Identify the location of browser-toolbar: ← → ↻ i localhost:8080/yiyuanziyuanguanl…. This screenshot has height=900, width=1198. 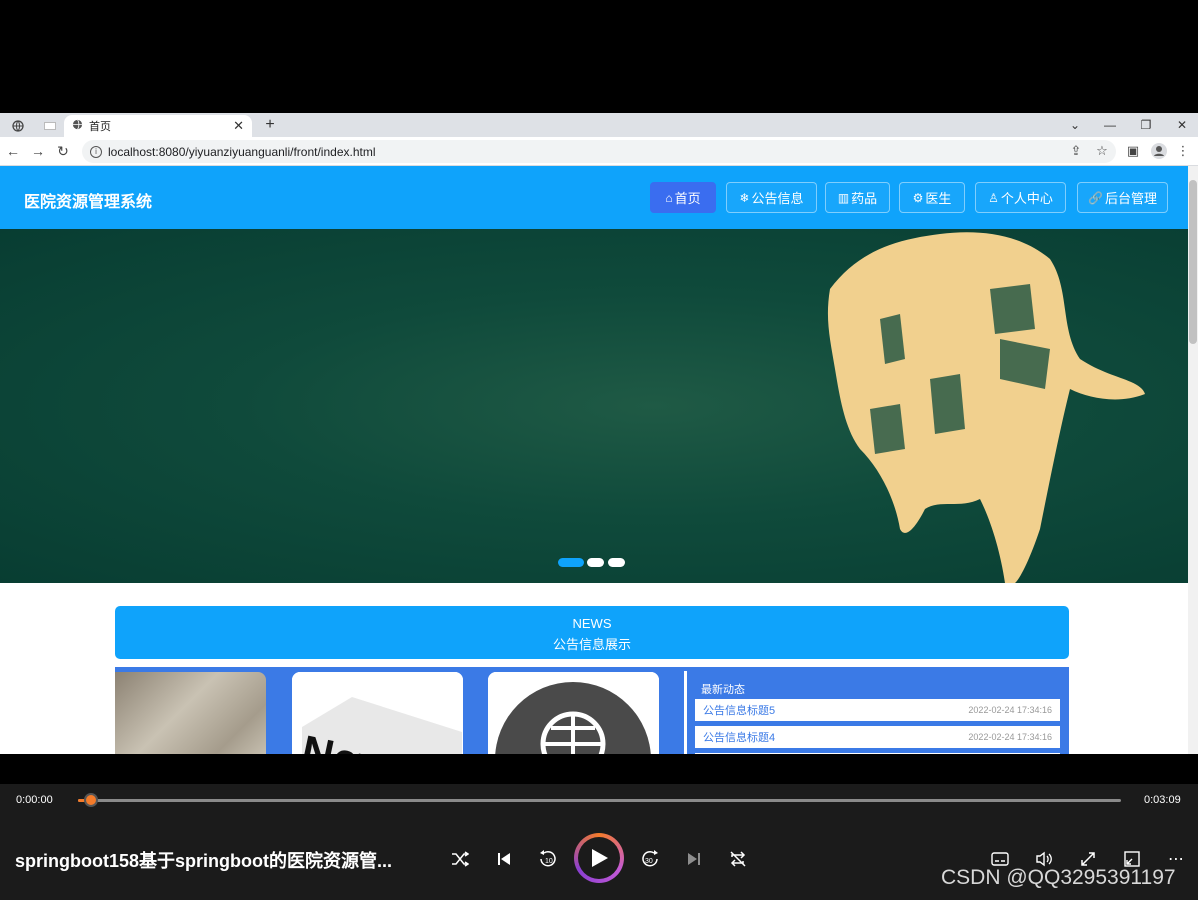
(599, 151).